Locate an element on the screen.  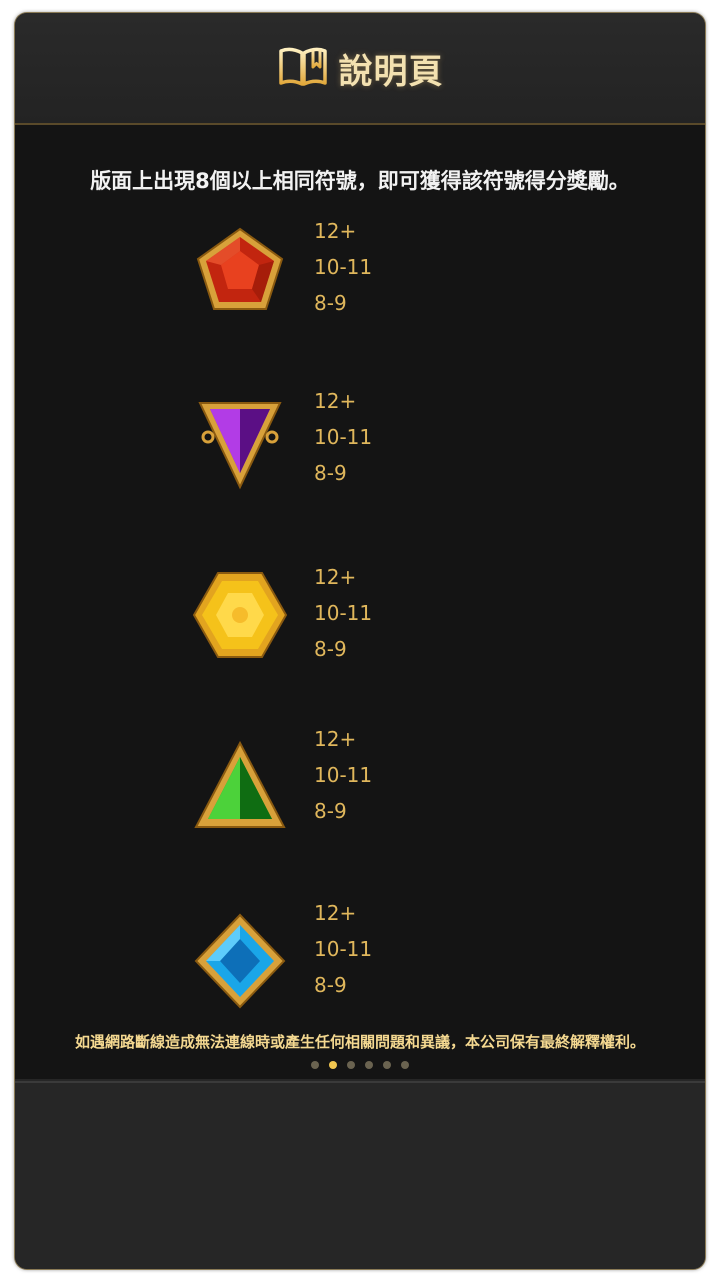
book-icon is located at coordinates (303, 68).